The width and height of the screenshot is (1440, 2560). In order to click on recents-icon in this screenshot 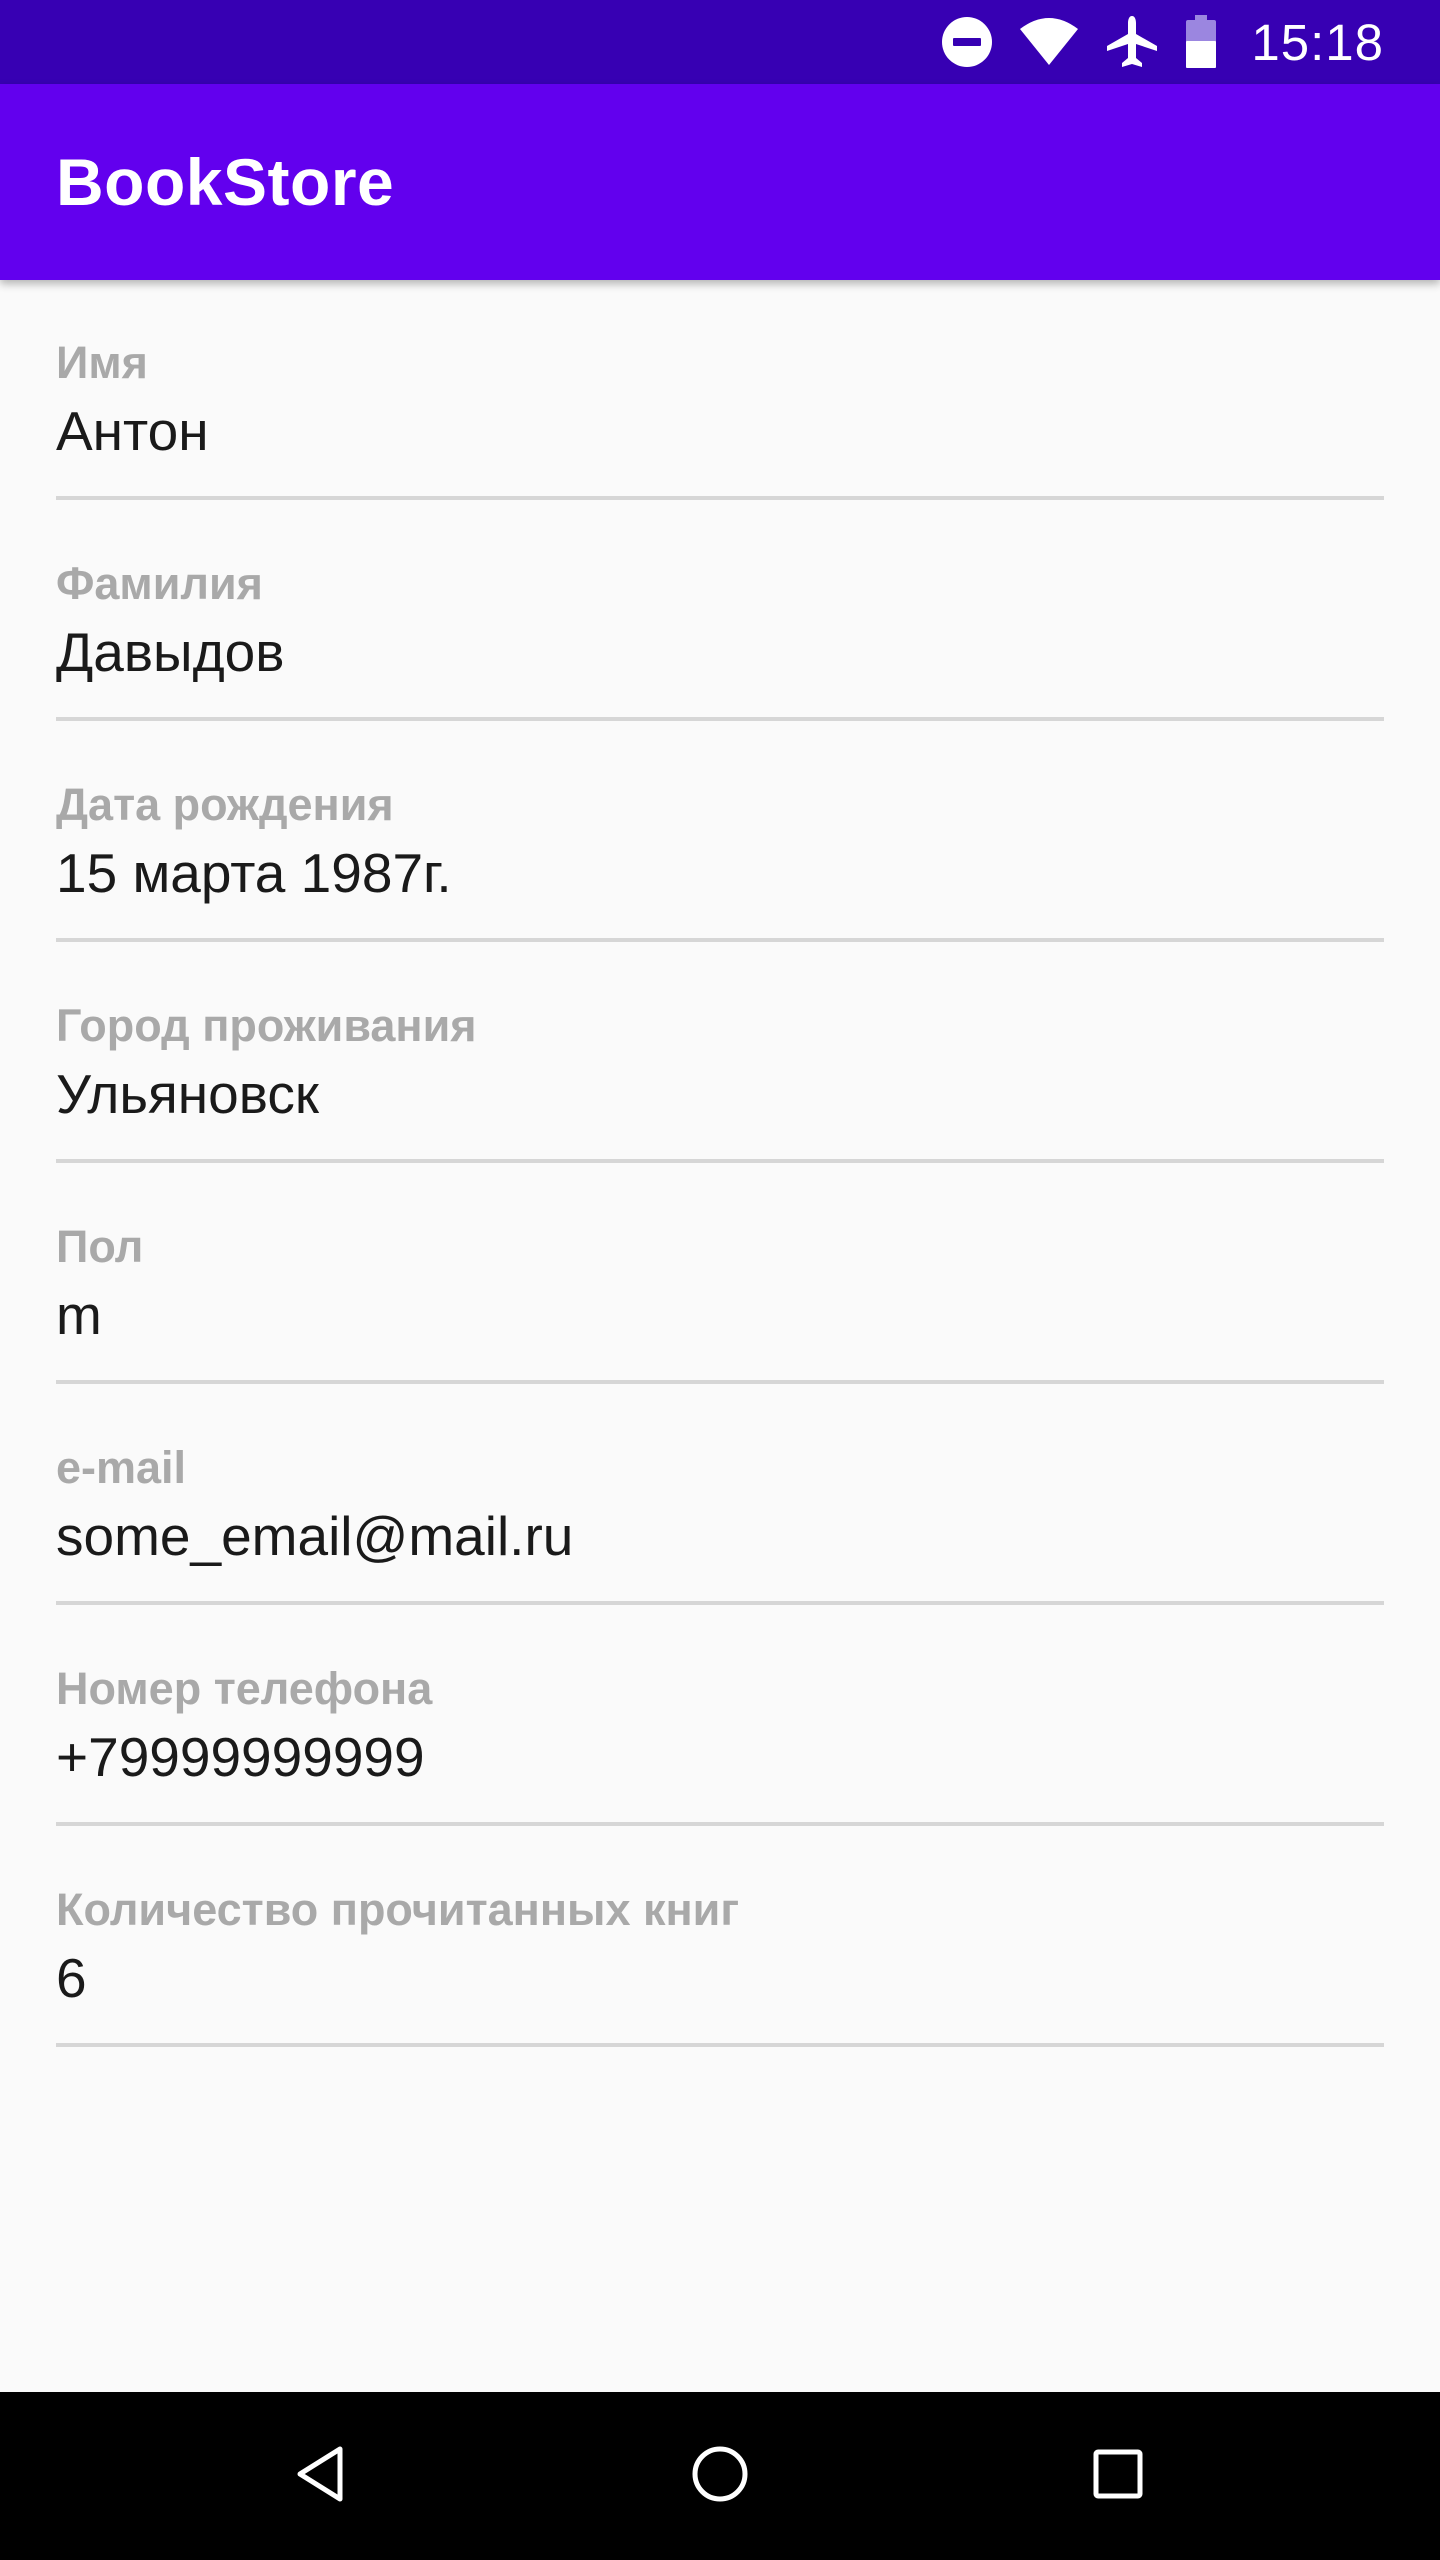, I will do `click(1118, 2476)`.